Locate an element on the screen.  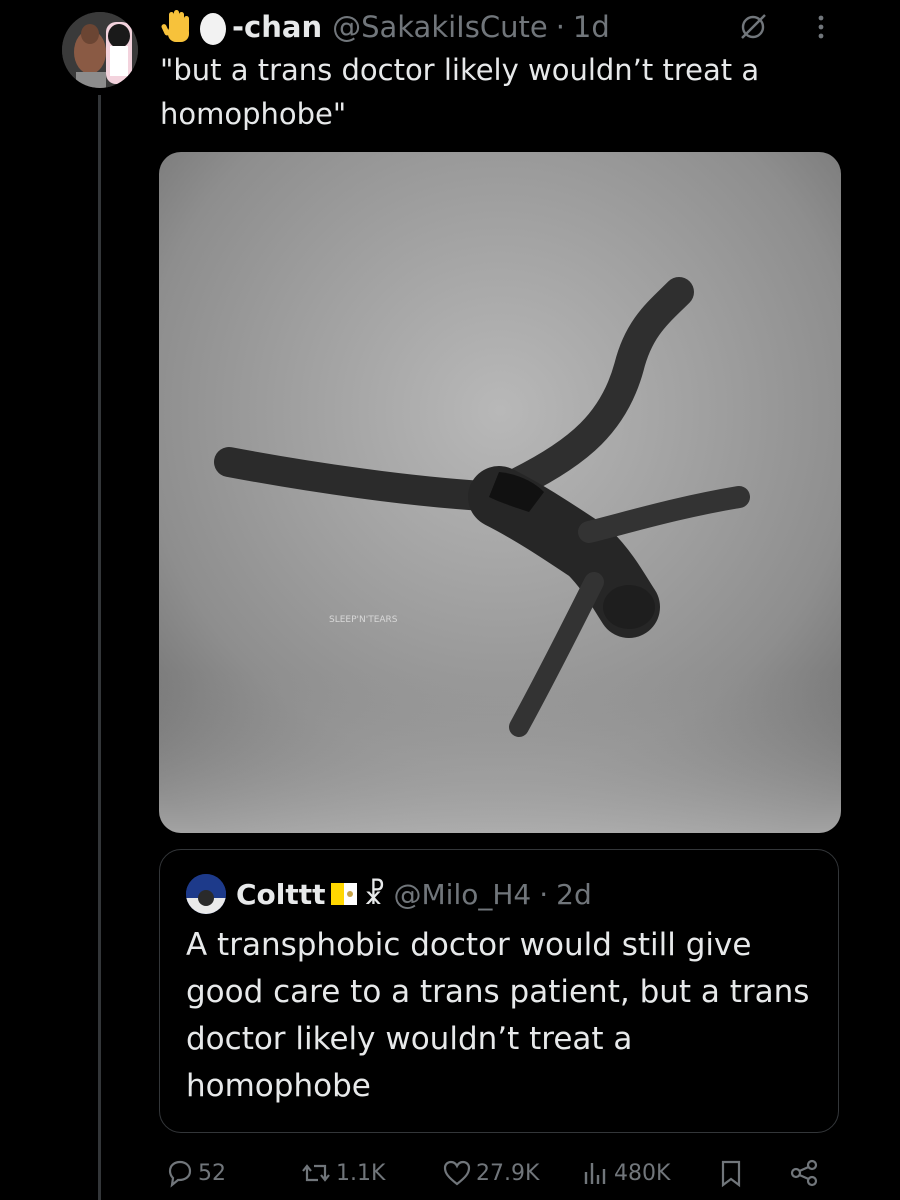
more-icon is located at coordinates (821, 27).